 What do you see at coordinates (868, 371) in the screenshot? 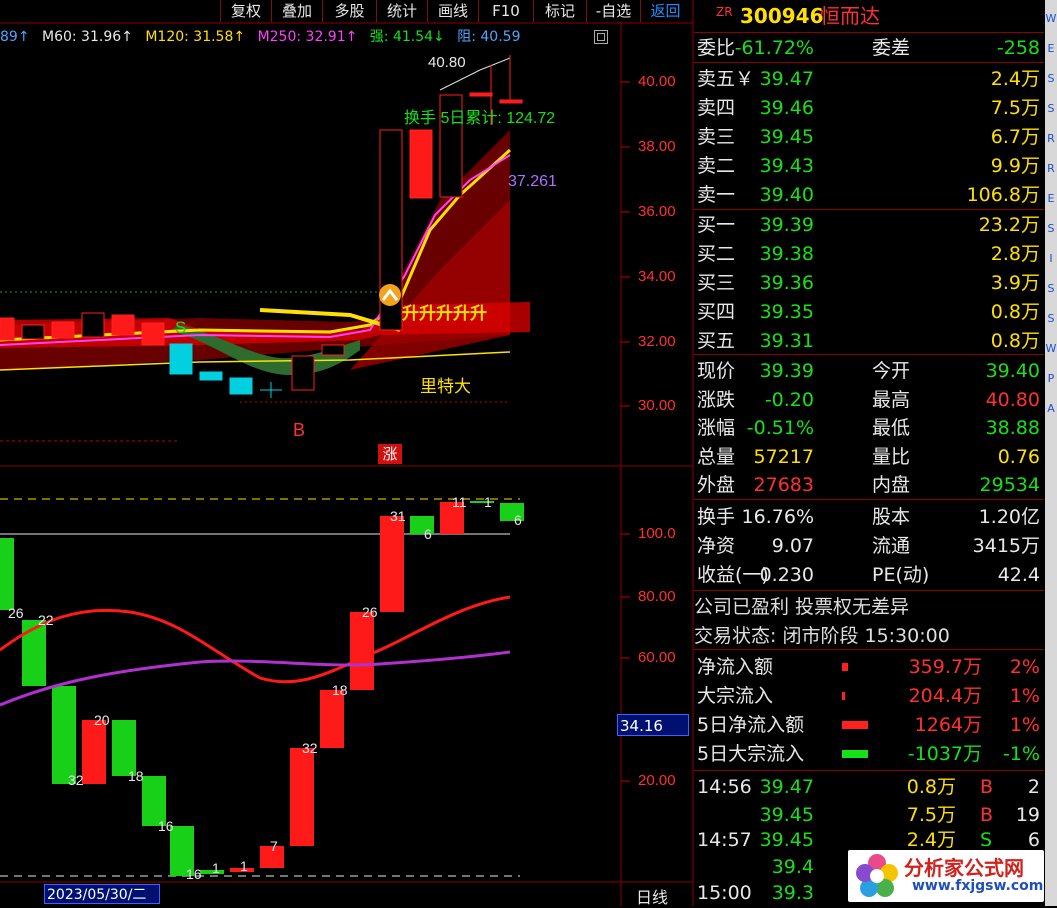
I see `quote-row: 现价 39.39 今开 39.40` at bounding box center [868, 371].